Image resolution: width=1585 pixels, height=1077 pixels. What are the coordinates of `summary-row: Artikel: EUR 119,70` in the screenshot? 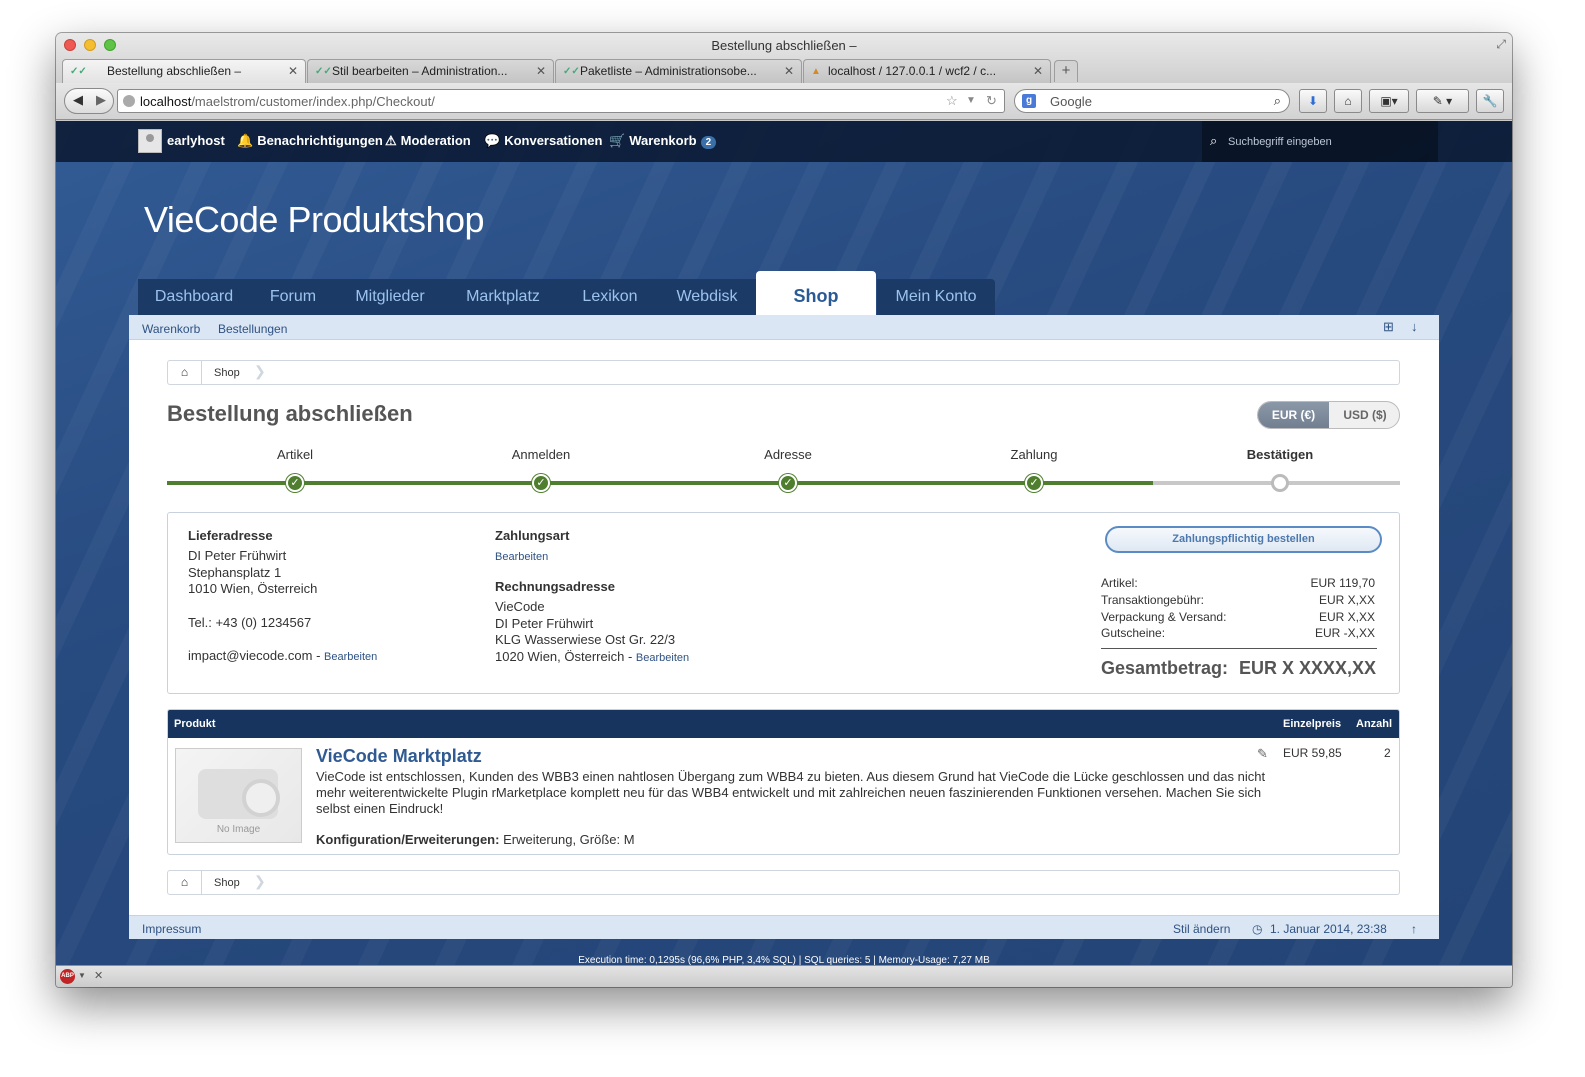 It's located at (1238, 584).